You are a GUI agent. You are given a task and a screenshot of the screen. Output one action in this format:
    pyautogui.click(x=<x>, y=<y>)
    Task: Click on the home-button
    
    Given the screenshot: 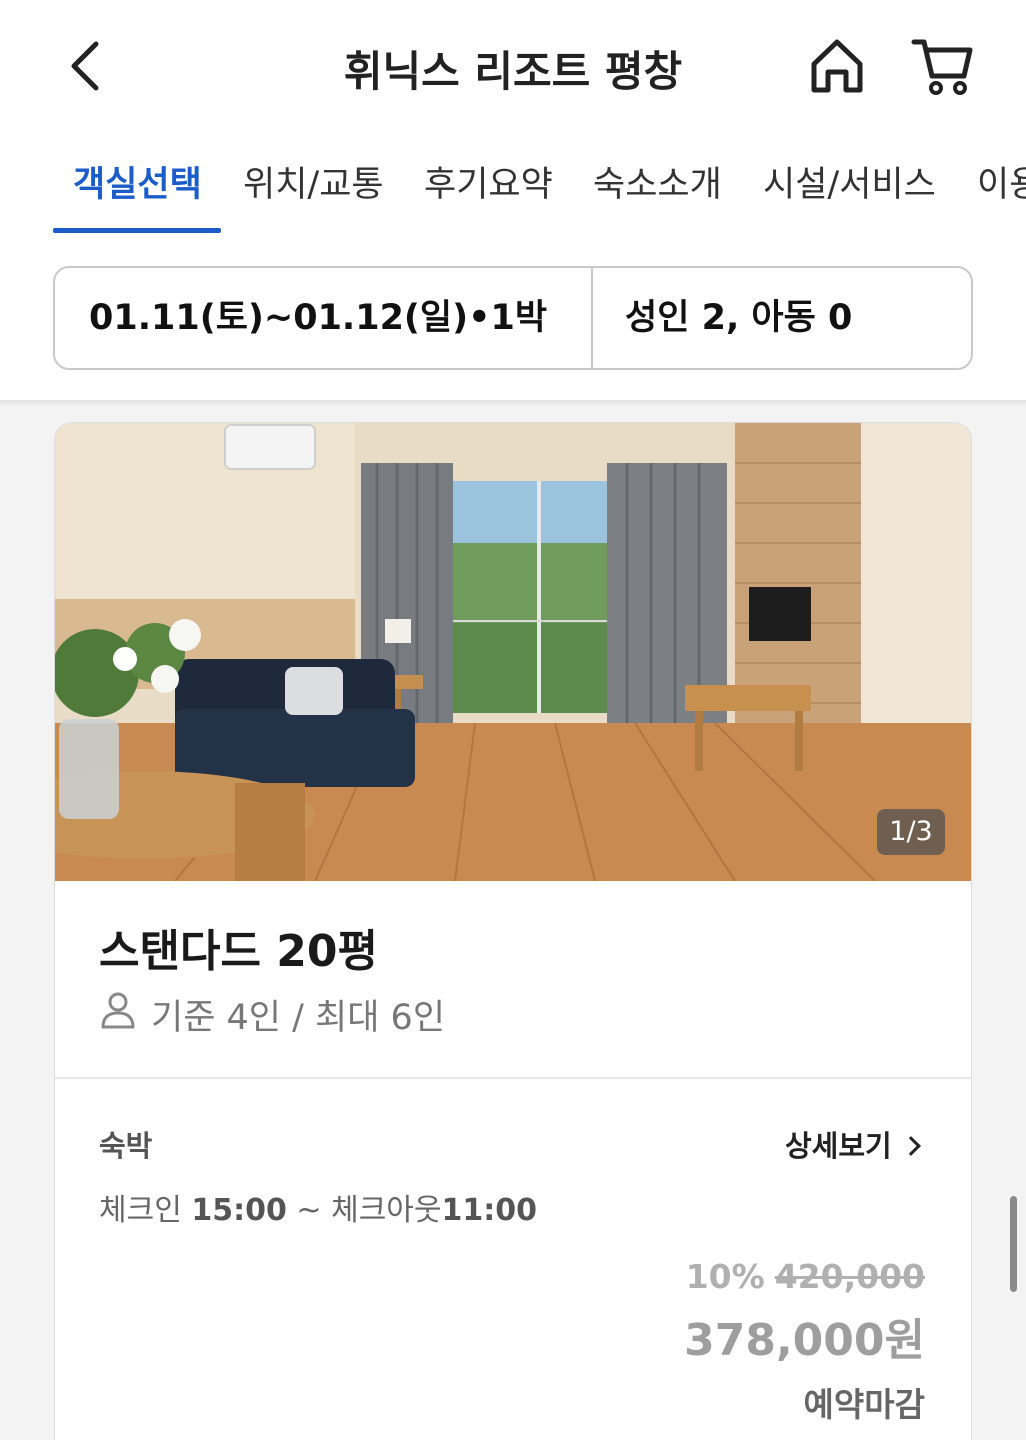 What is the action you would take?
    pyautogui.click(x=837, y=66)
    